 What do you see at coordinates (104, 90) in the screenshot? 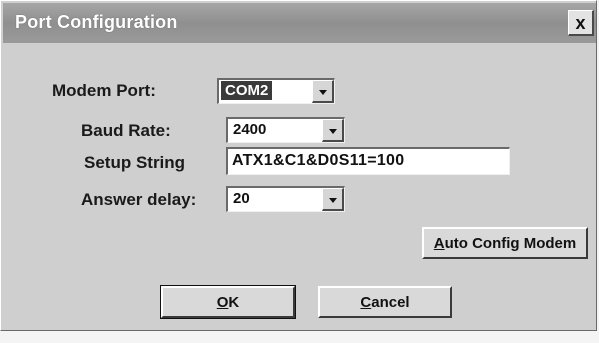
I see `modem-port-label: Modem Port:` at bounding box center [104, 90].